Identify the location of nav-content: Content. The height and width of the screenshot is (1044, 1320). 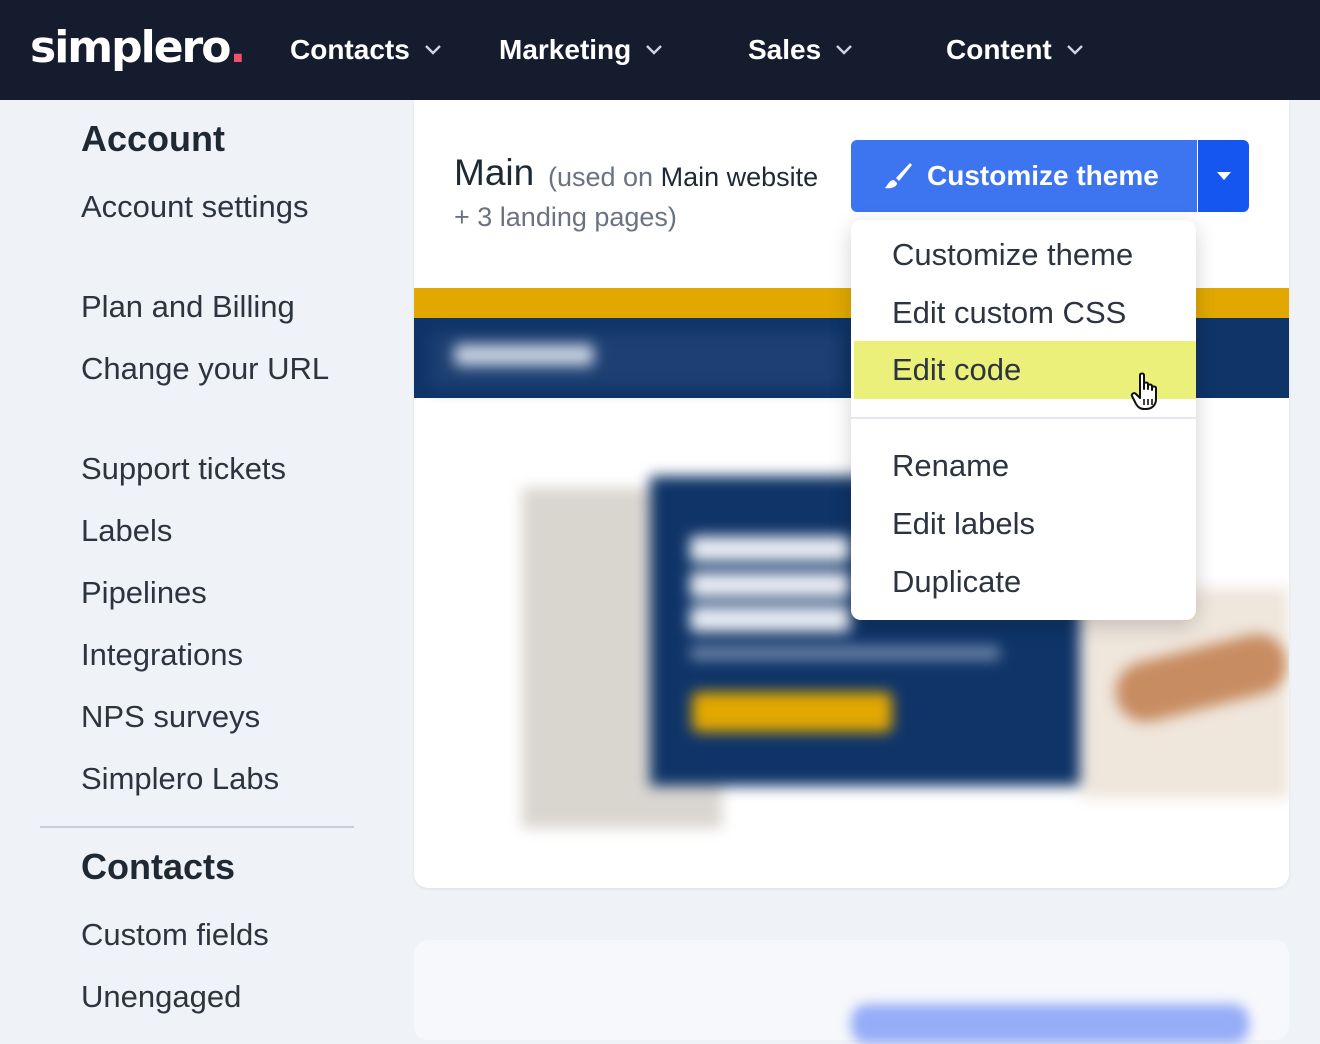
(1015, 50).